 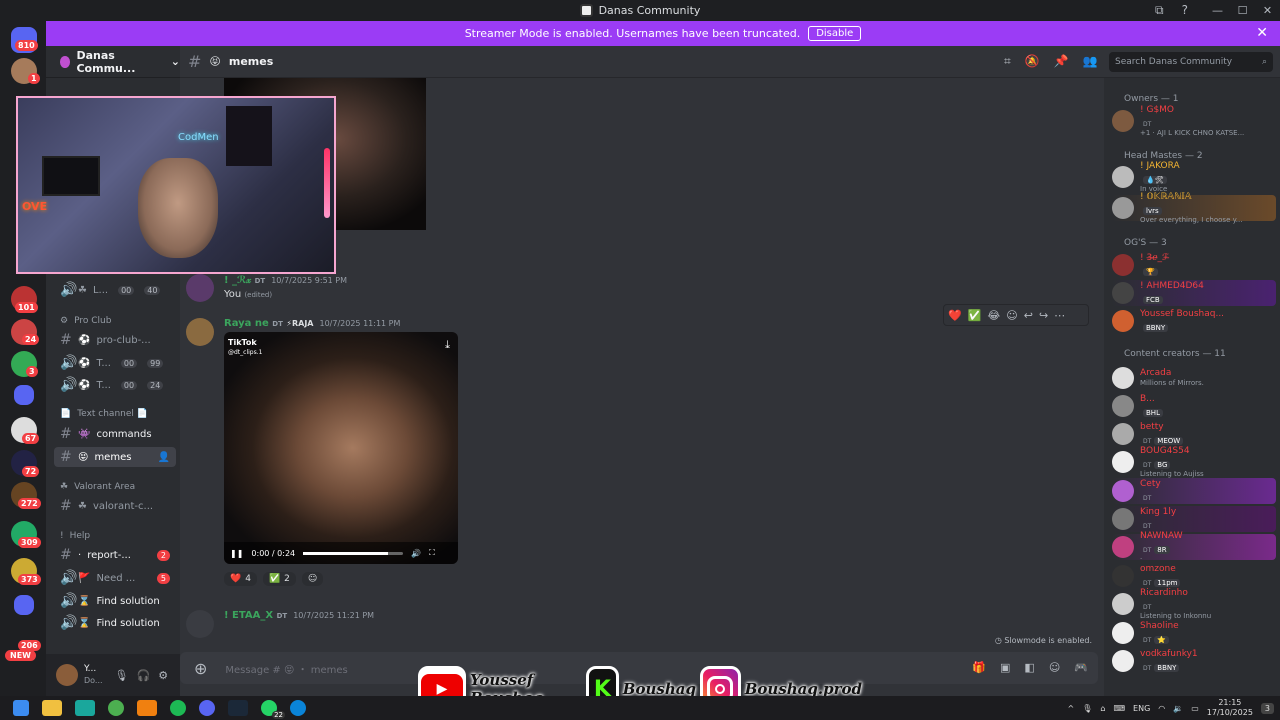 I want to click on member-row: vodkafunky1 DT BBNY, so click(x=1194, y=661).